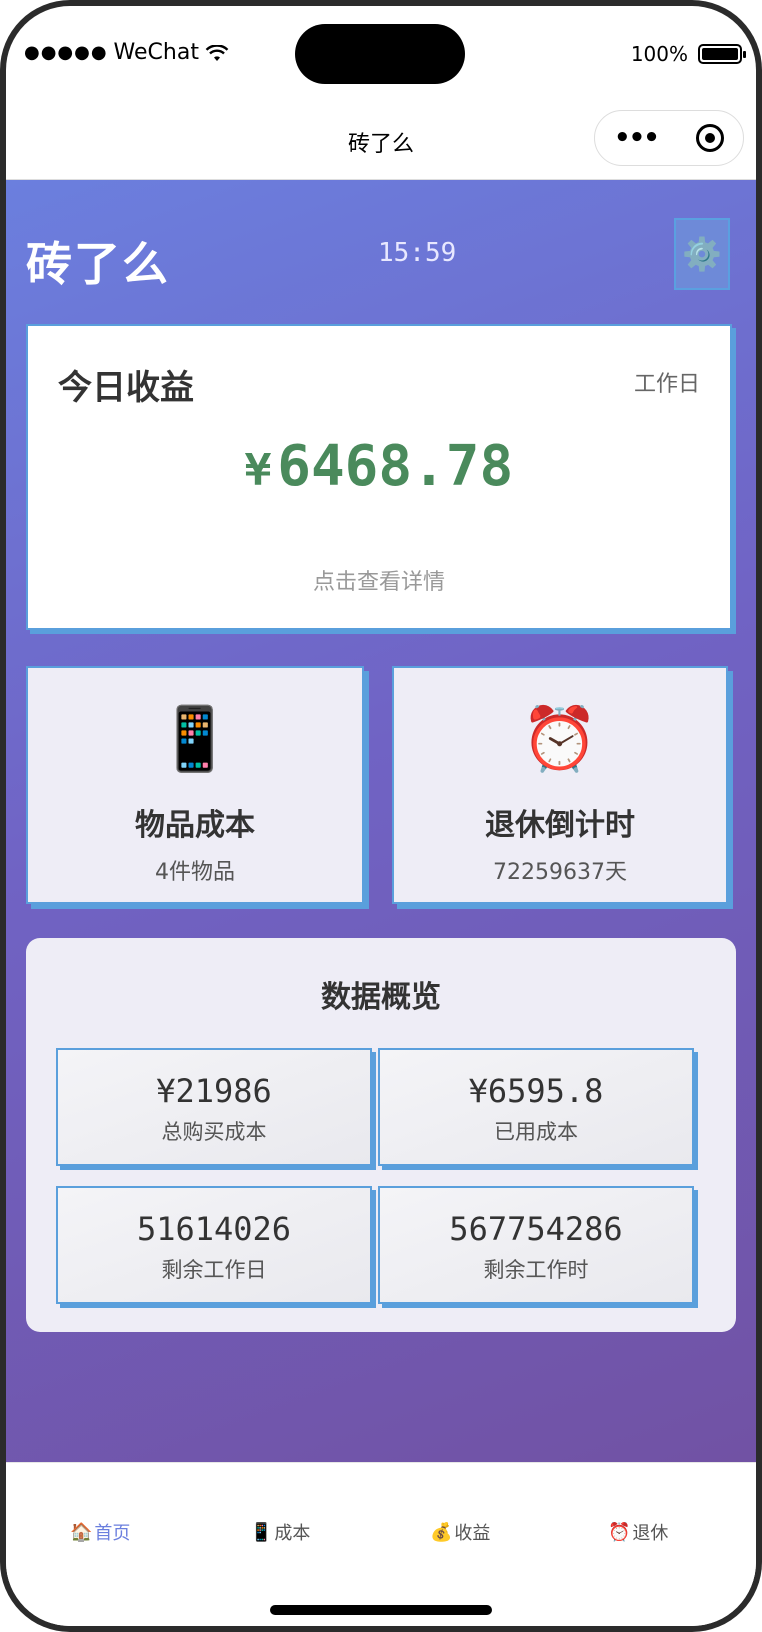  Describe the element at coordinates (666, 384) in the screenshot. I see `day-type-tag: 工作日` at that location.